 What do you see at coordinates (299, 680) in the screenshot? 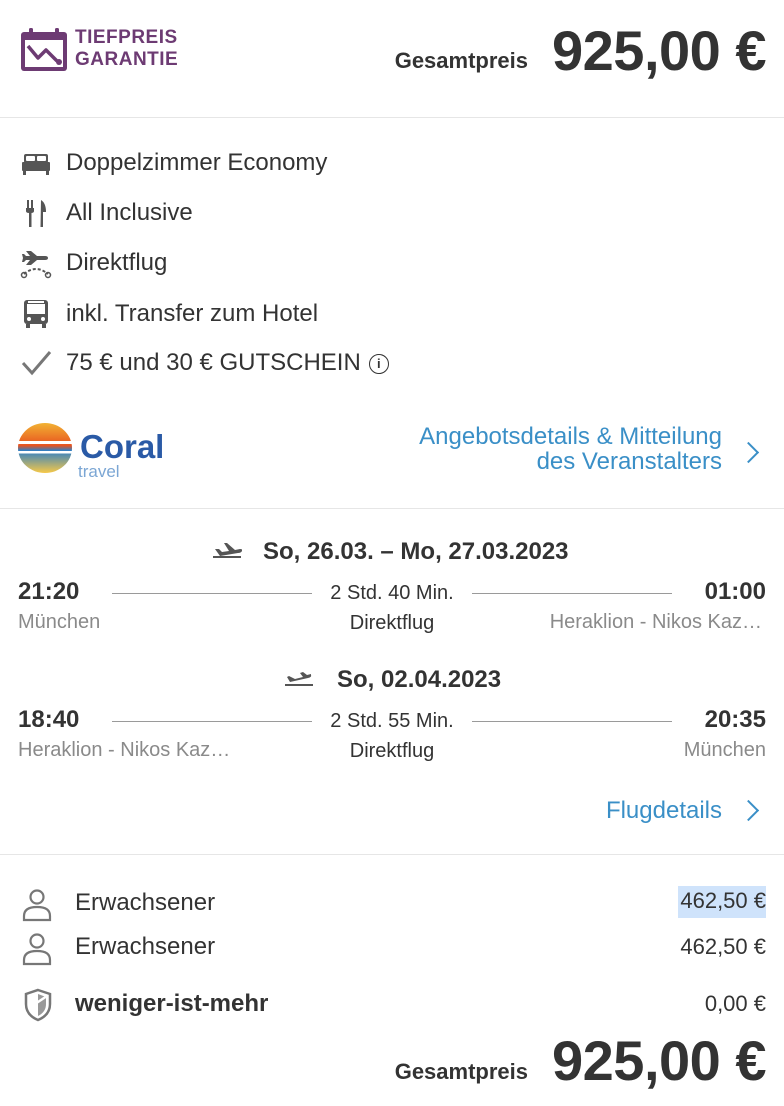
I see `plane-return-icon` at bounding box center [299, 680].